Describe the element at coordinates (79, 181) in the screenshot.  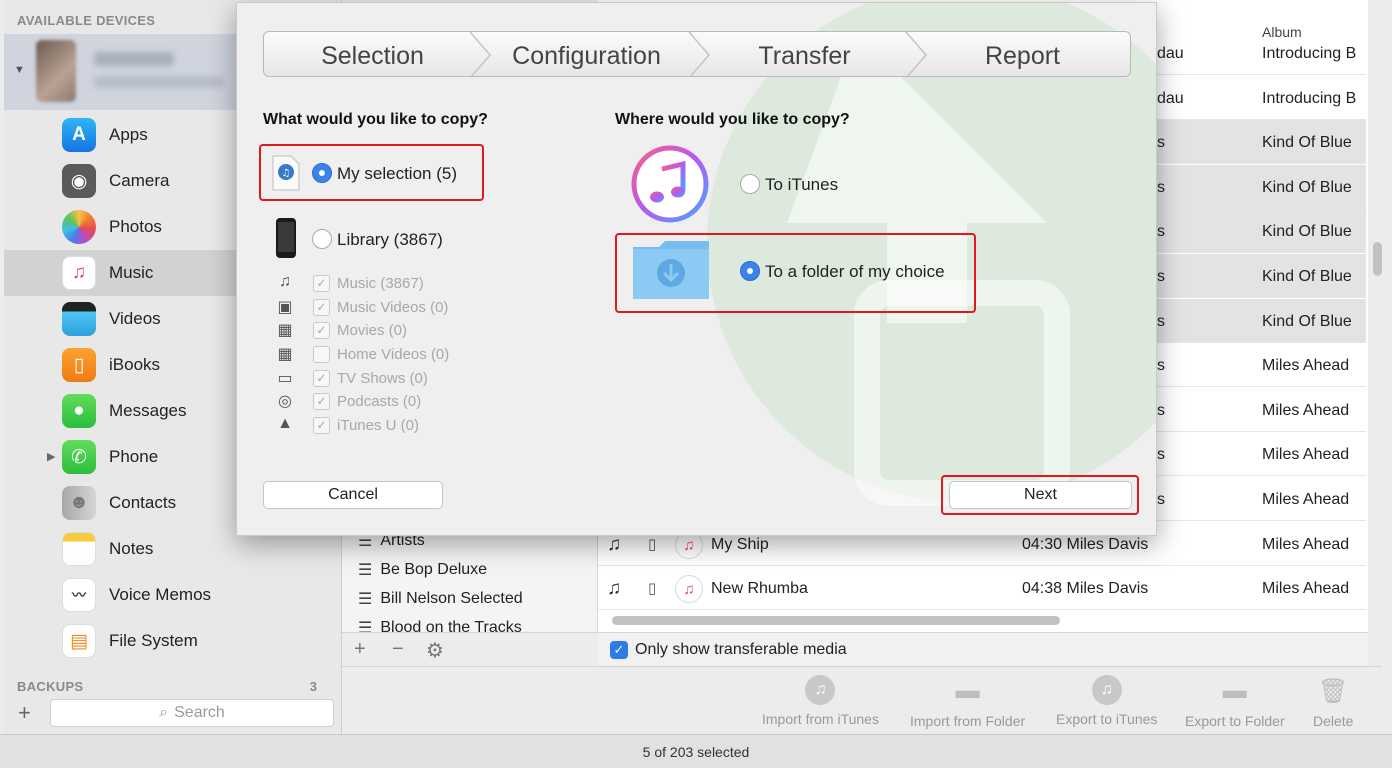
I see `camera-icon: ◉` at that location.